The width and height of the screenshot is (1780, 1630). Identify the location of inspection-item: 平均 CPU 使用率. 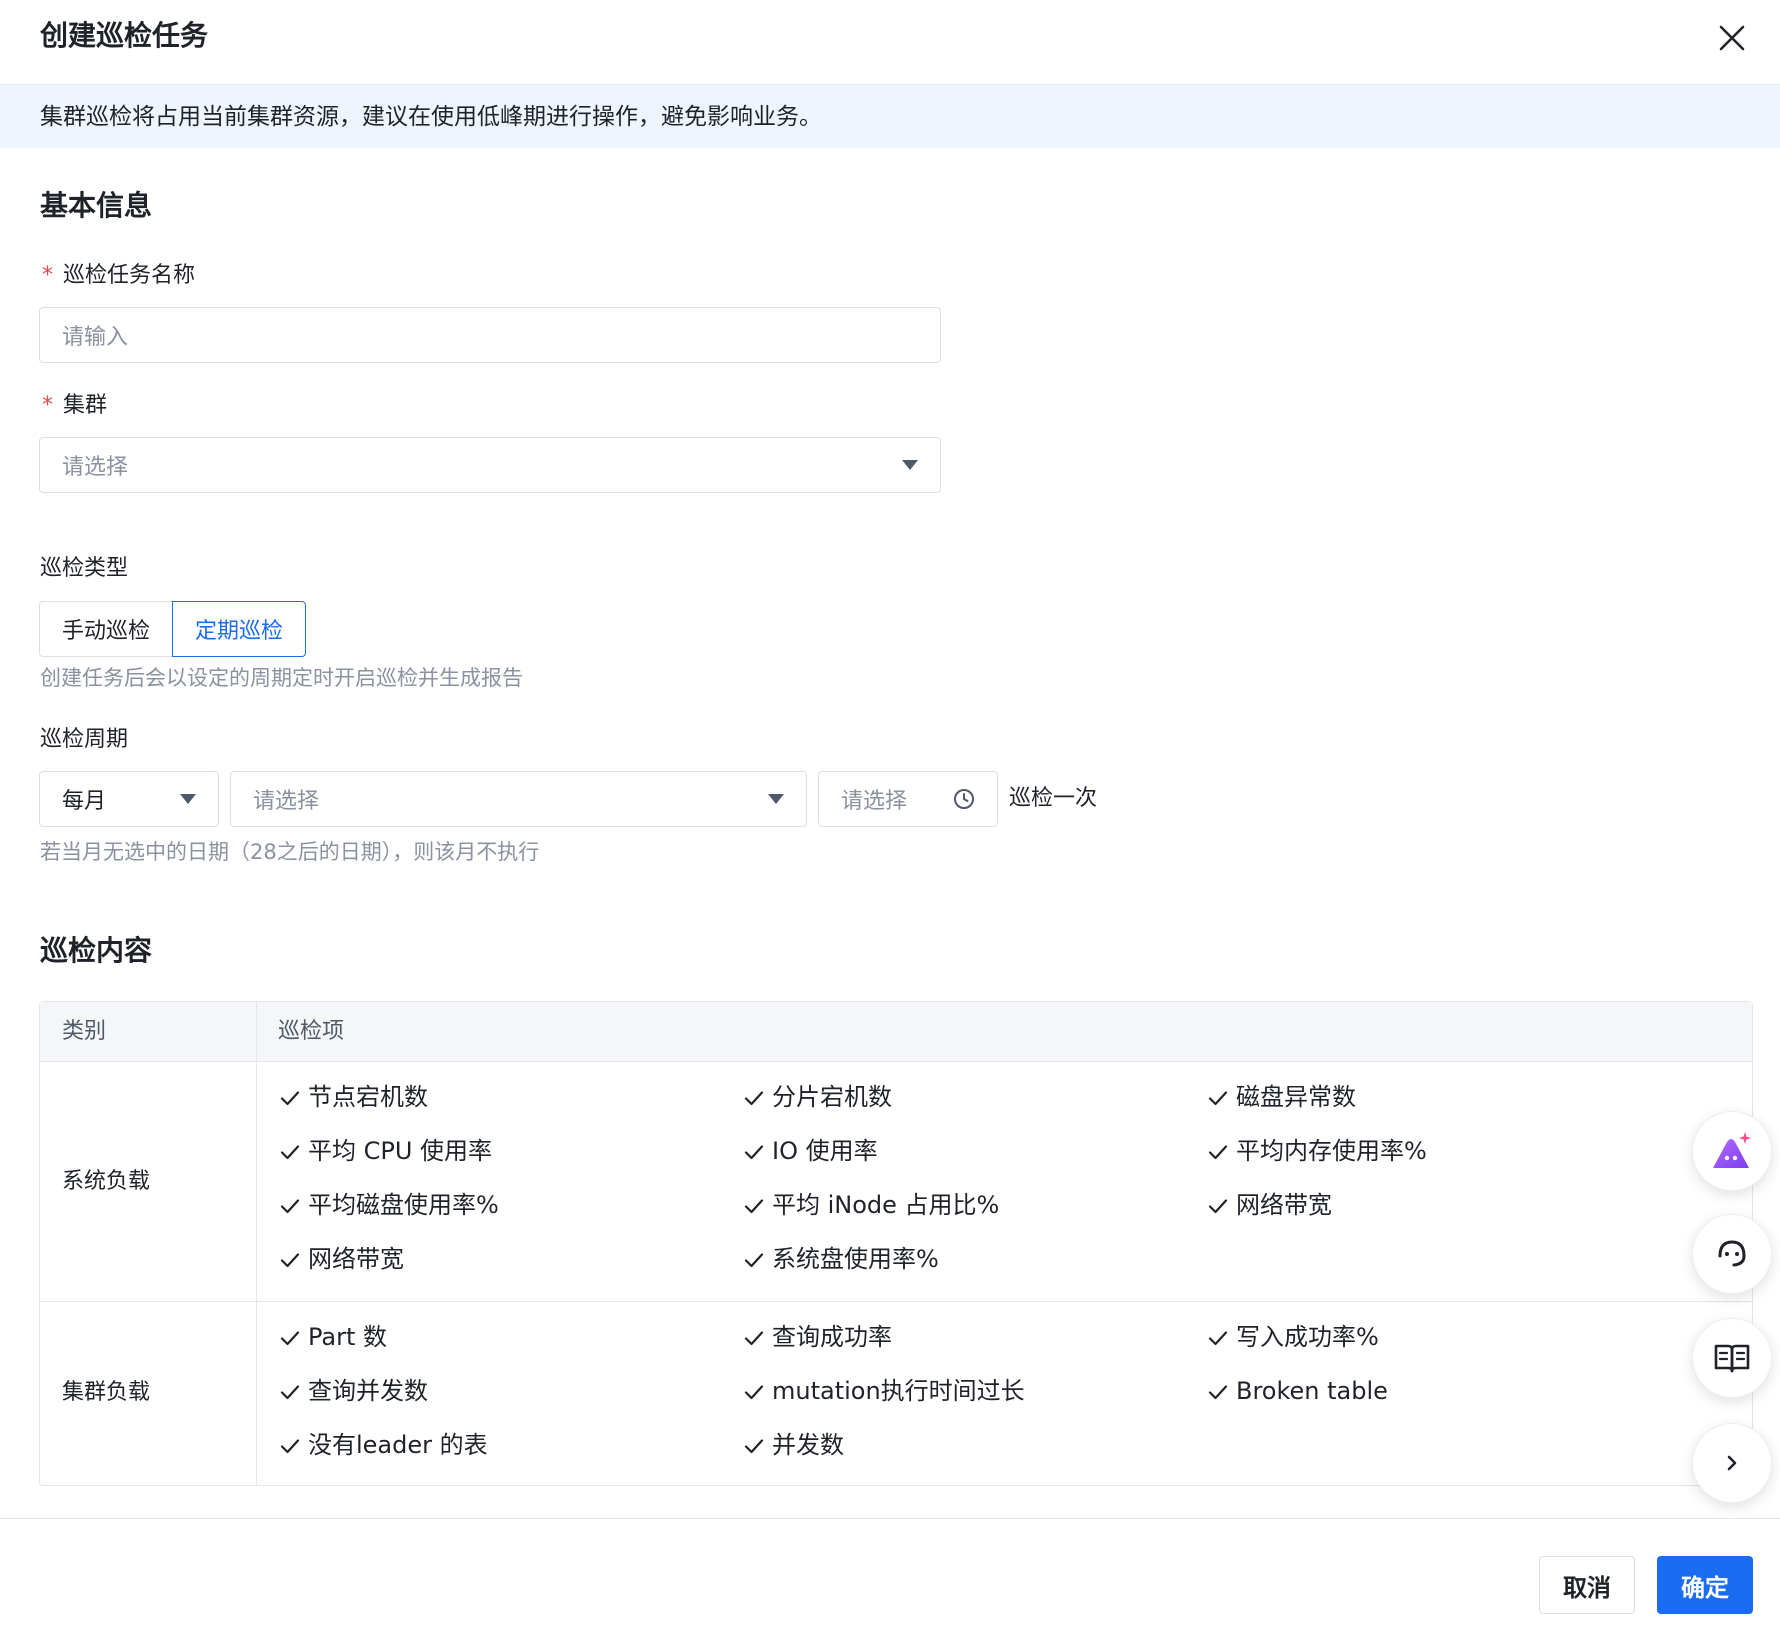
(385, 1151).